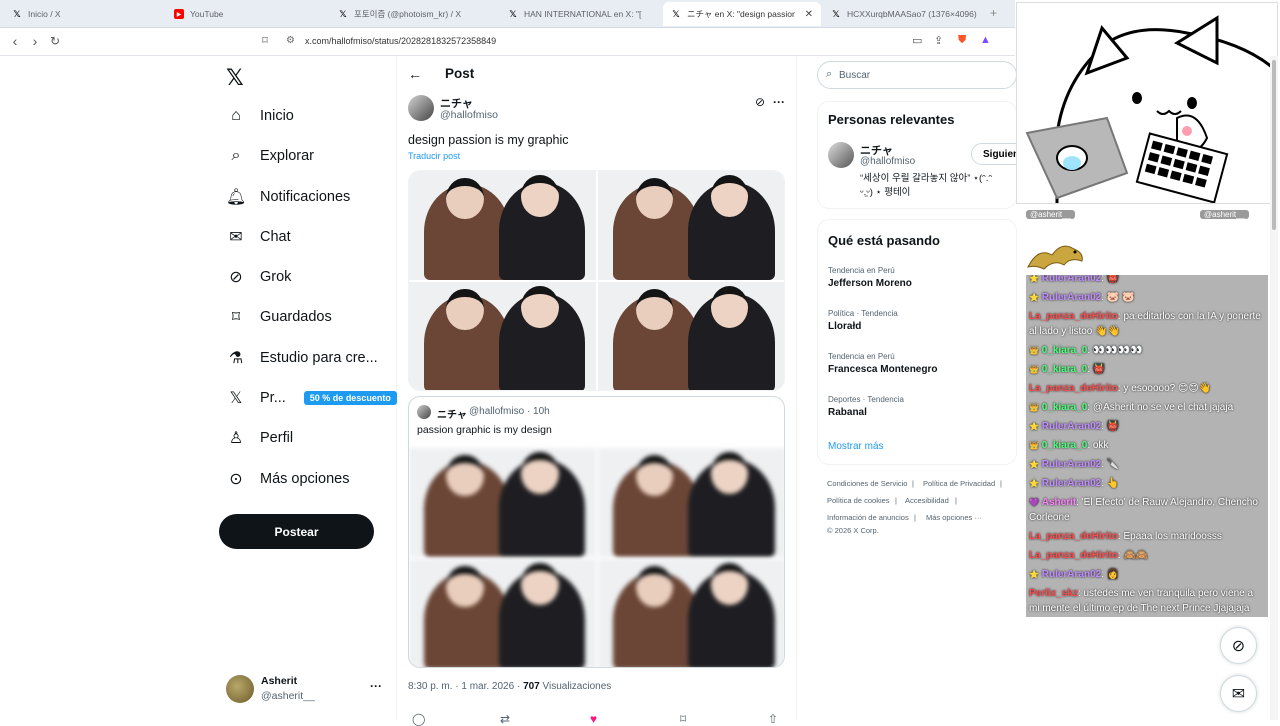  Describe the element at coordinates (985, 40) in the screenshot. I see `brave-rewards-icon: ▲` at that location.